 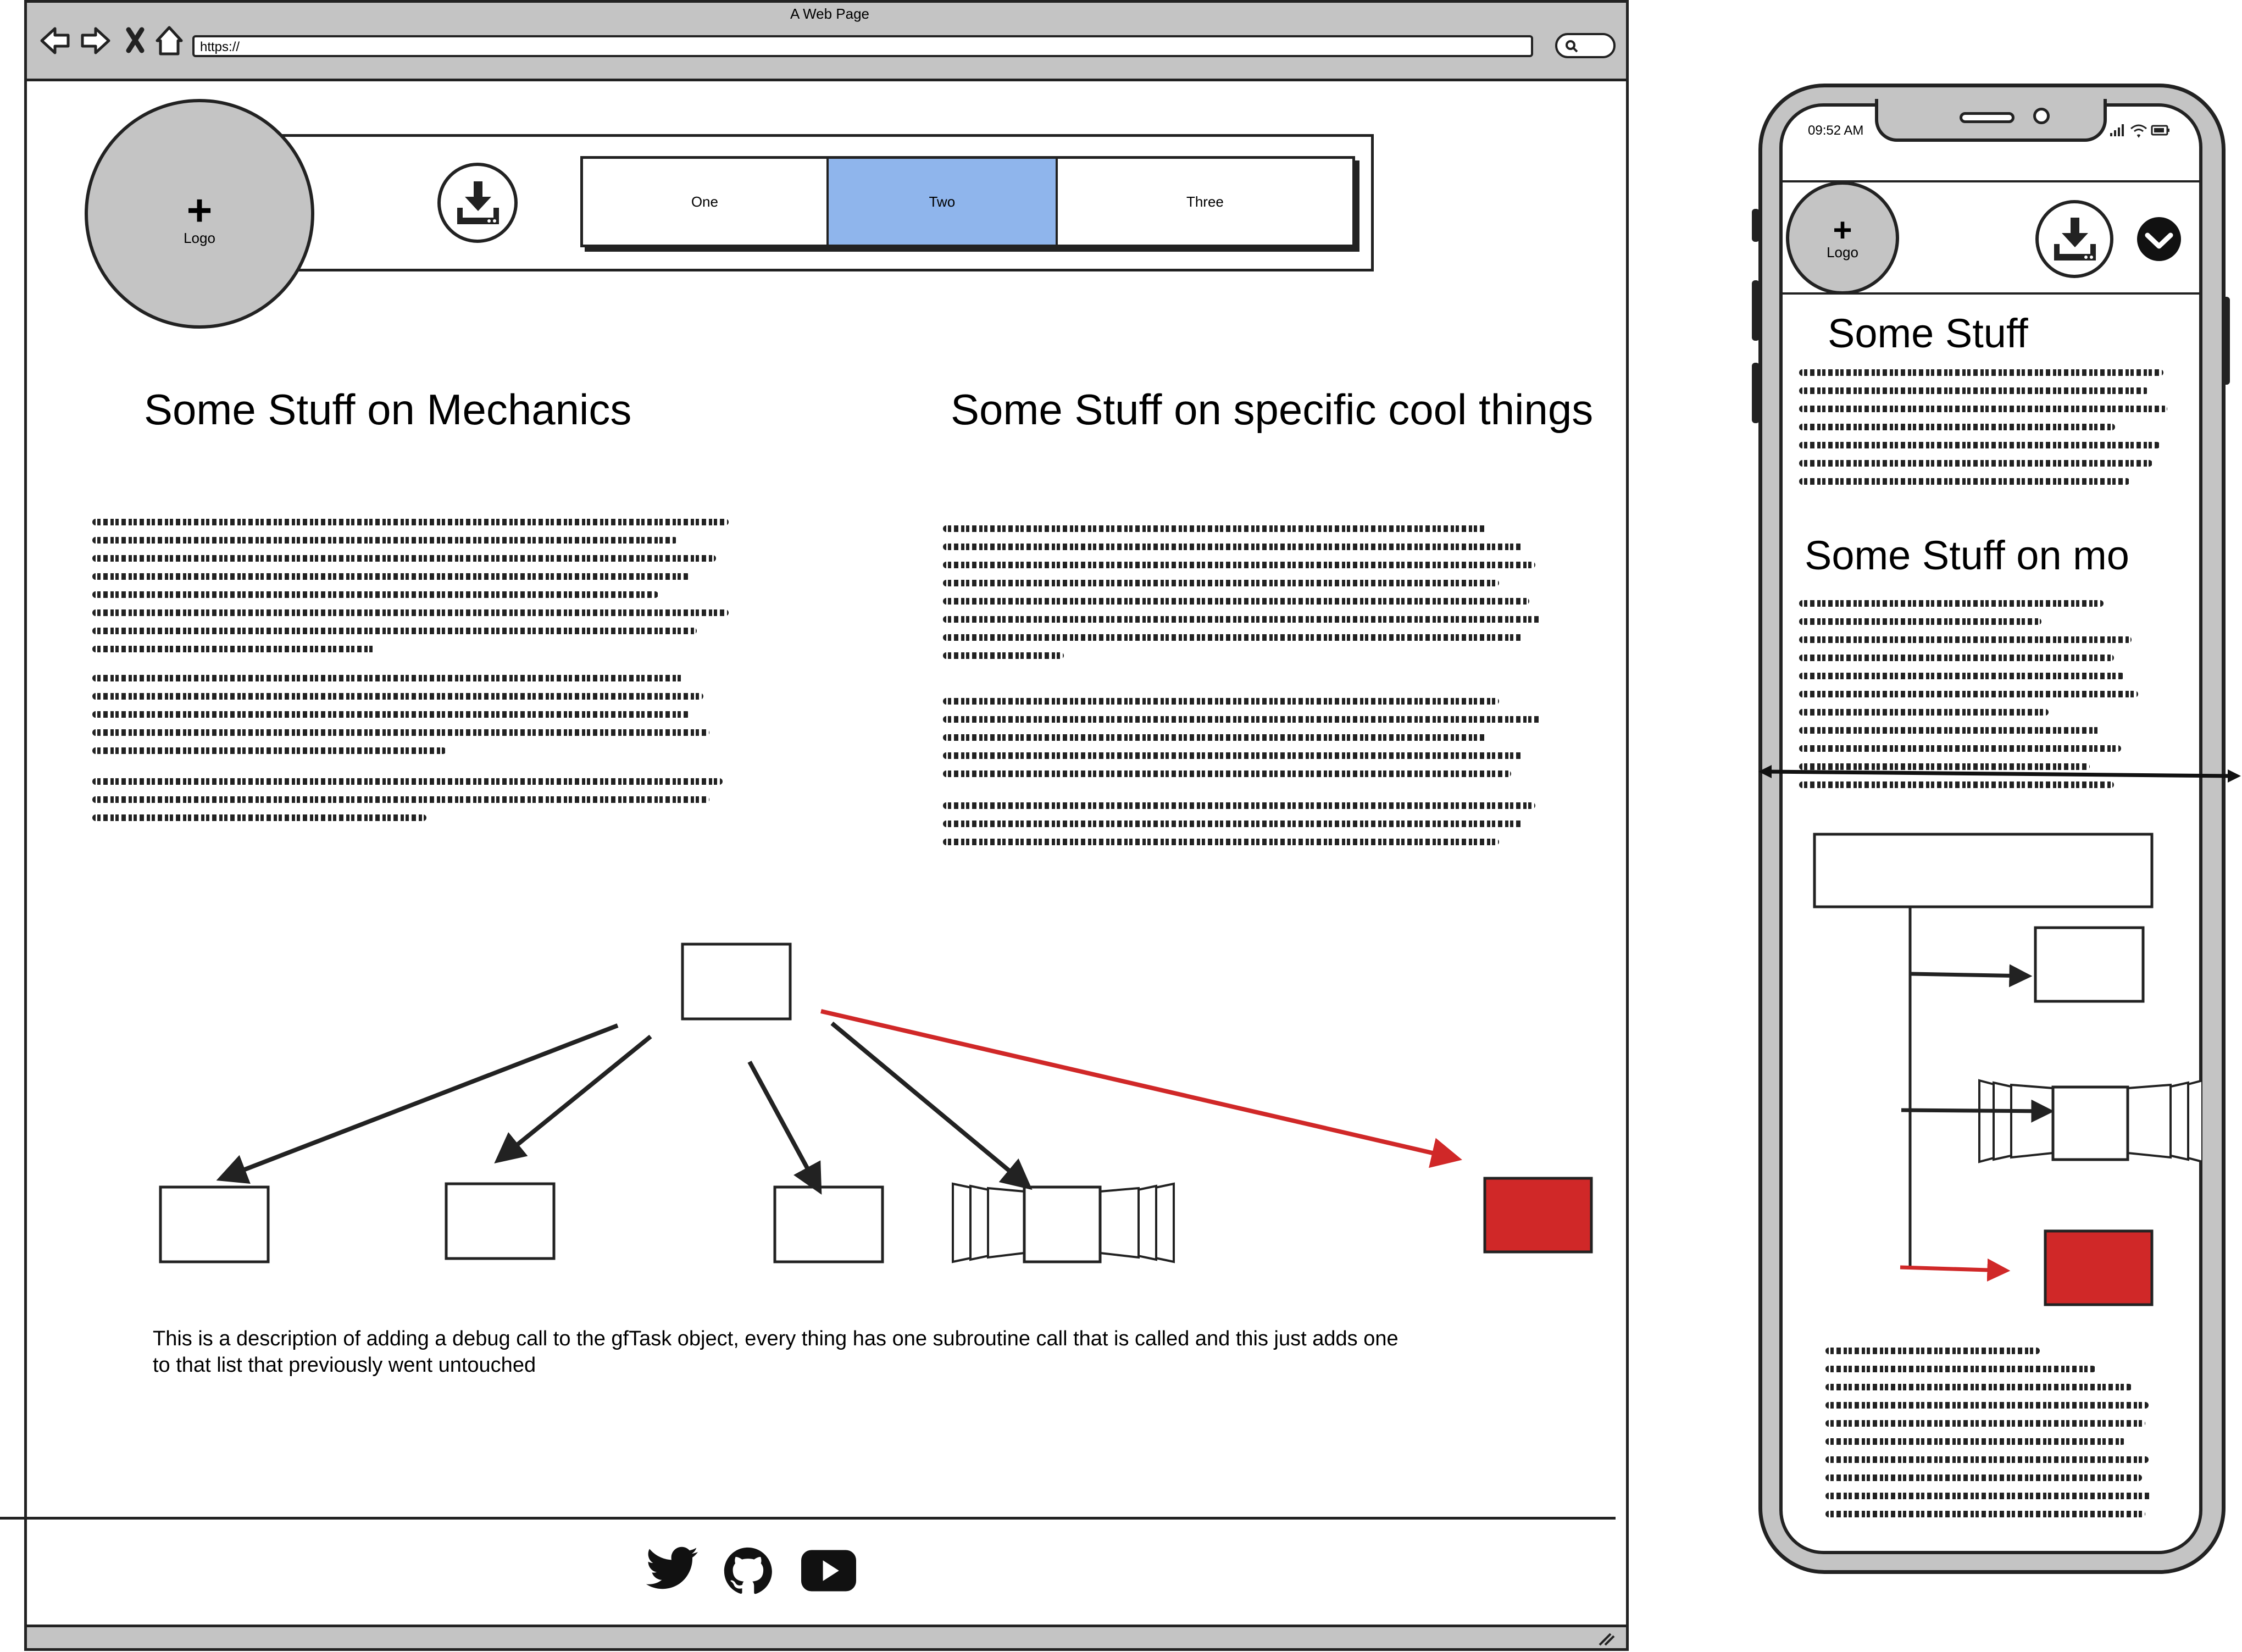 I want to click on phone-logo: + Logo, so click(x=1842, y=238).